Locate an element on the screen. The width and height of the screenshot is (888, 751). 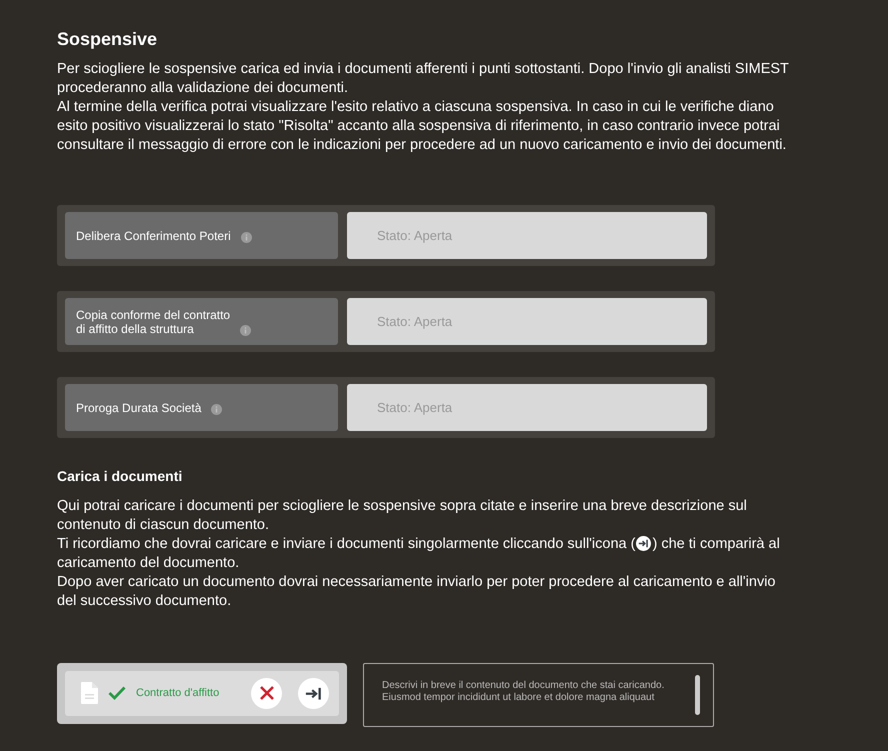
sospensiva-label: Copia conforme del contratto di affitto della struttura is located at coordinates (153, 322).